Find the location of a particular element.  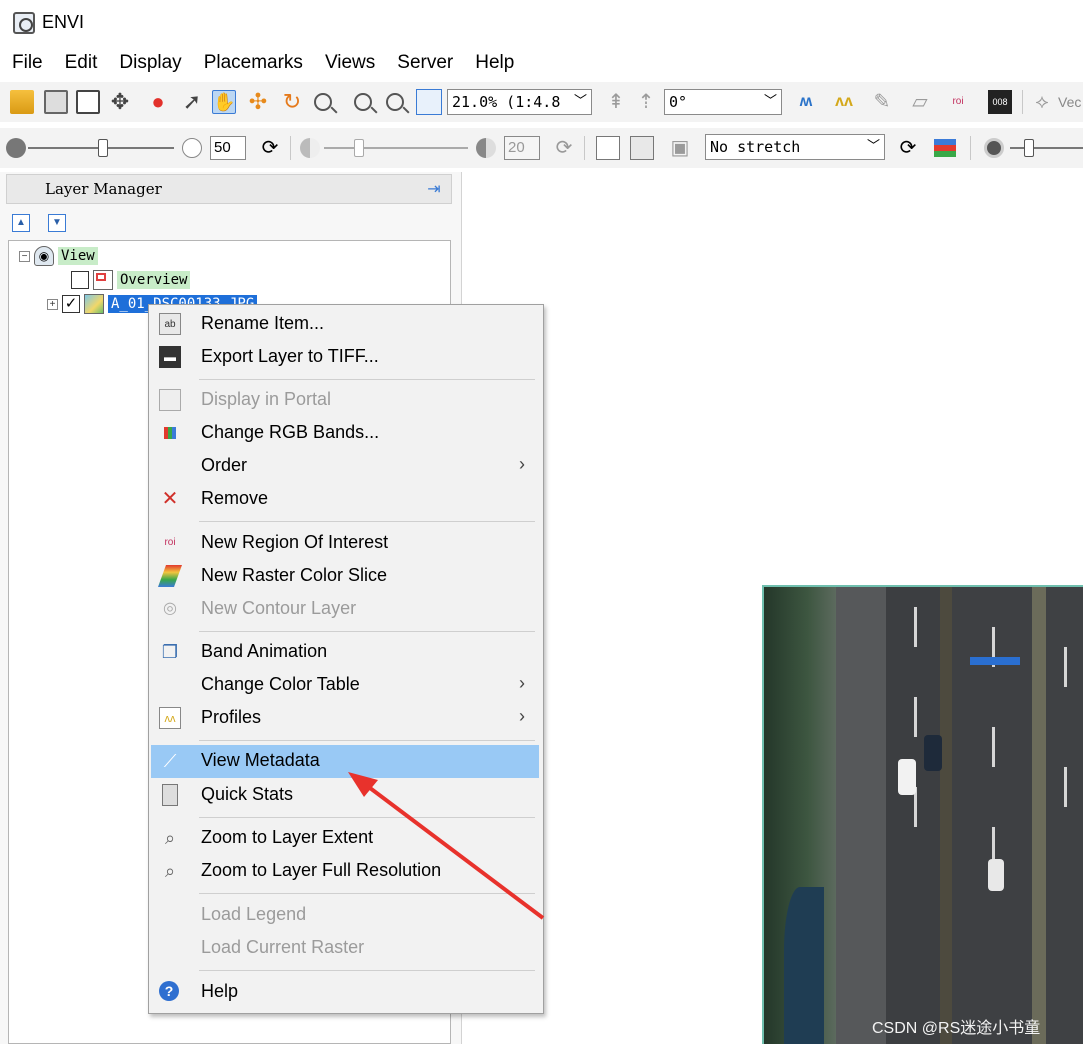

annotation-arrow-shaft is located at coordinates (452, 850).